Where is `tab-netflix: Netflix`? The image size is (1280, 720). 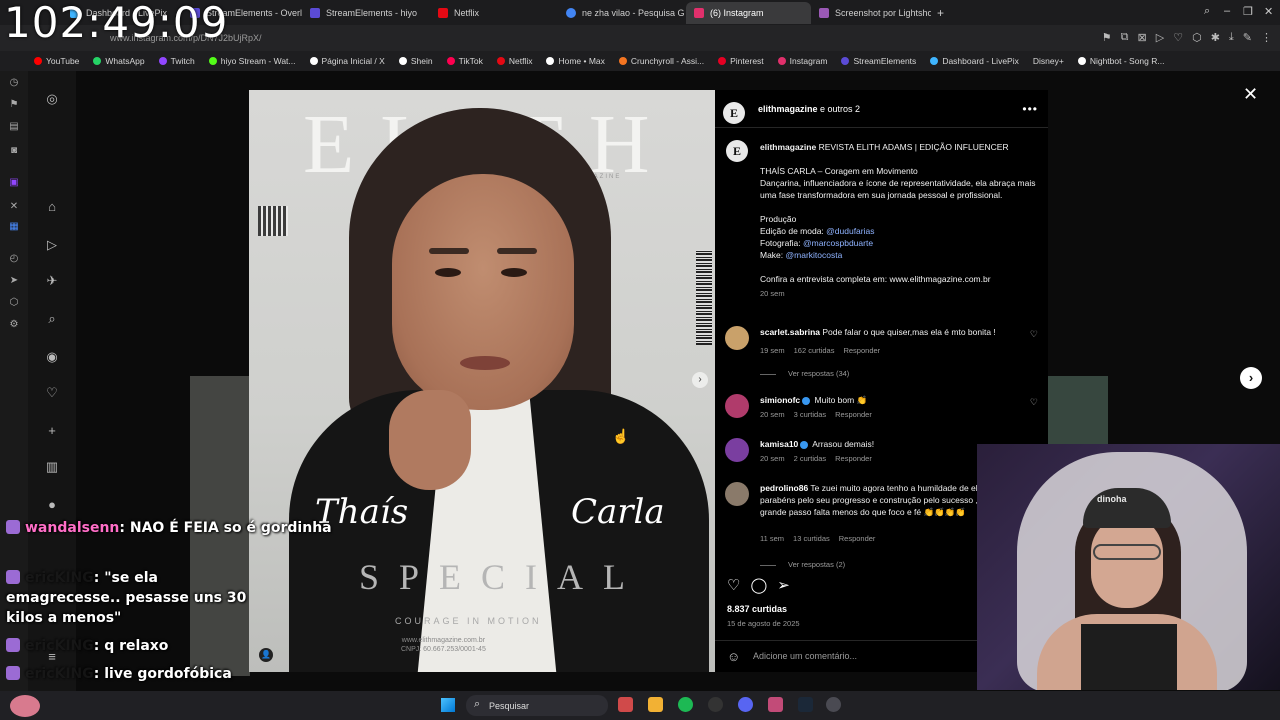 tab-netflix: Netflix is located at coordinates (494, 13).